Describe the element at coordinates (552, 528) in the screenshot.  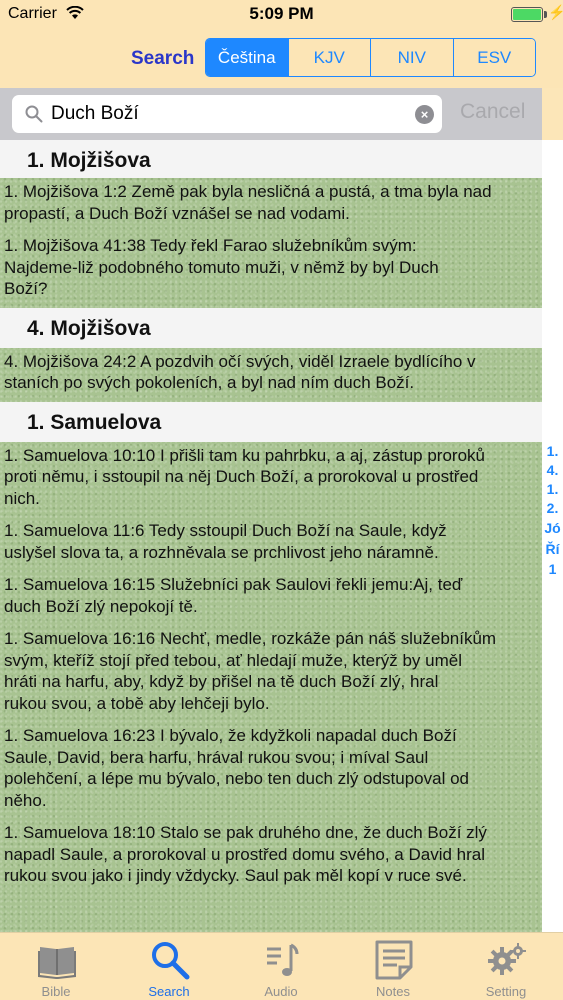
I see `index-item: Jó` at that location.